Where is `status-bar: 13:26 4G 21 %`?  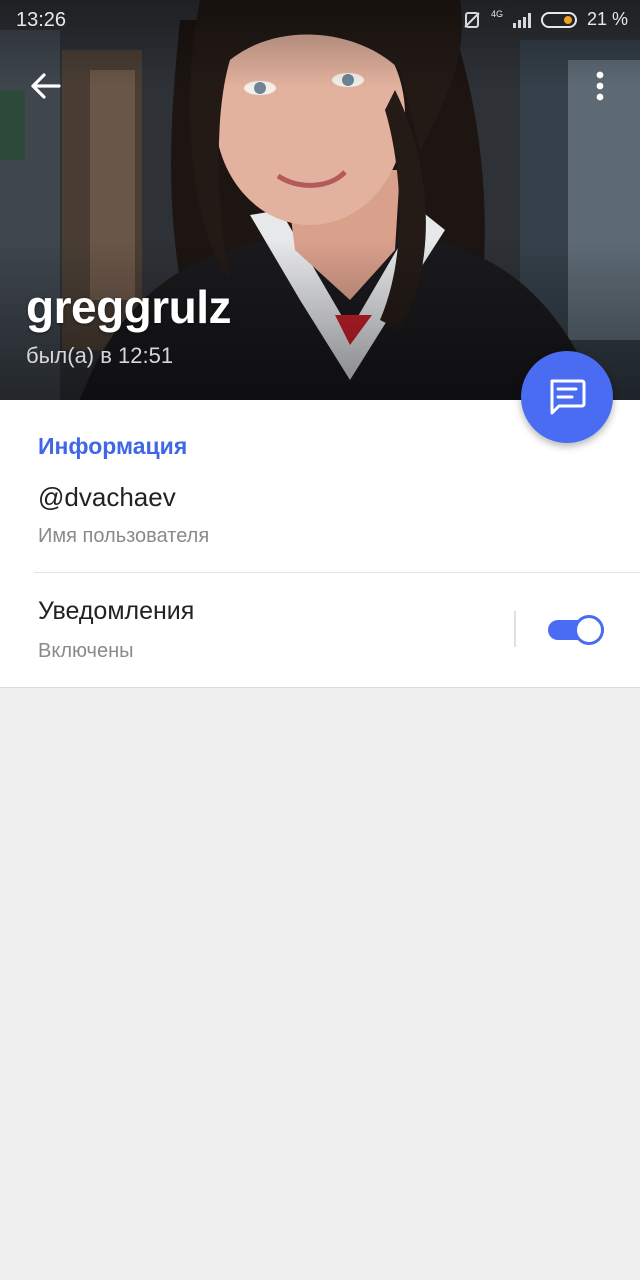 status-bar: 13:26 4G 21 % is located at coordinates (320, 20).